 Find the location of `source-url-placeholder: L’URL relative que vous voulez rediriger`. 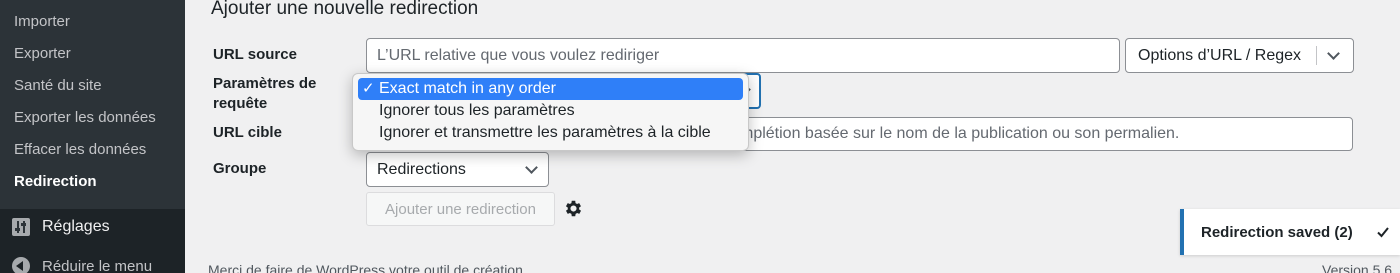

source-url-placeholder: L’URL relative que vous voulez rediriger is located at coordinates (518, 55).